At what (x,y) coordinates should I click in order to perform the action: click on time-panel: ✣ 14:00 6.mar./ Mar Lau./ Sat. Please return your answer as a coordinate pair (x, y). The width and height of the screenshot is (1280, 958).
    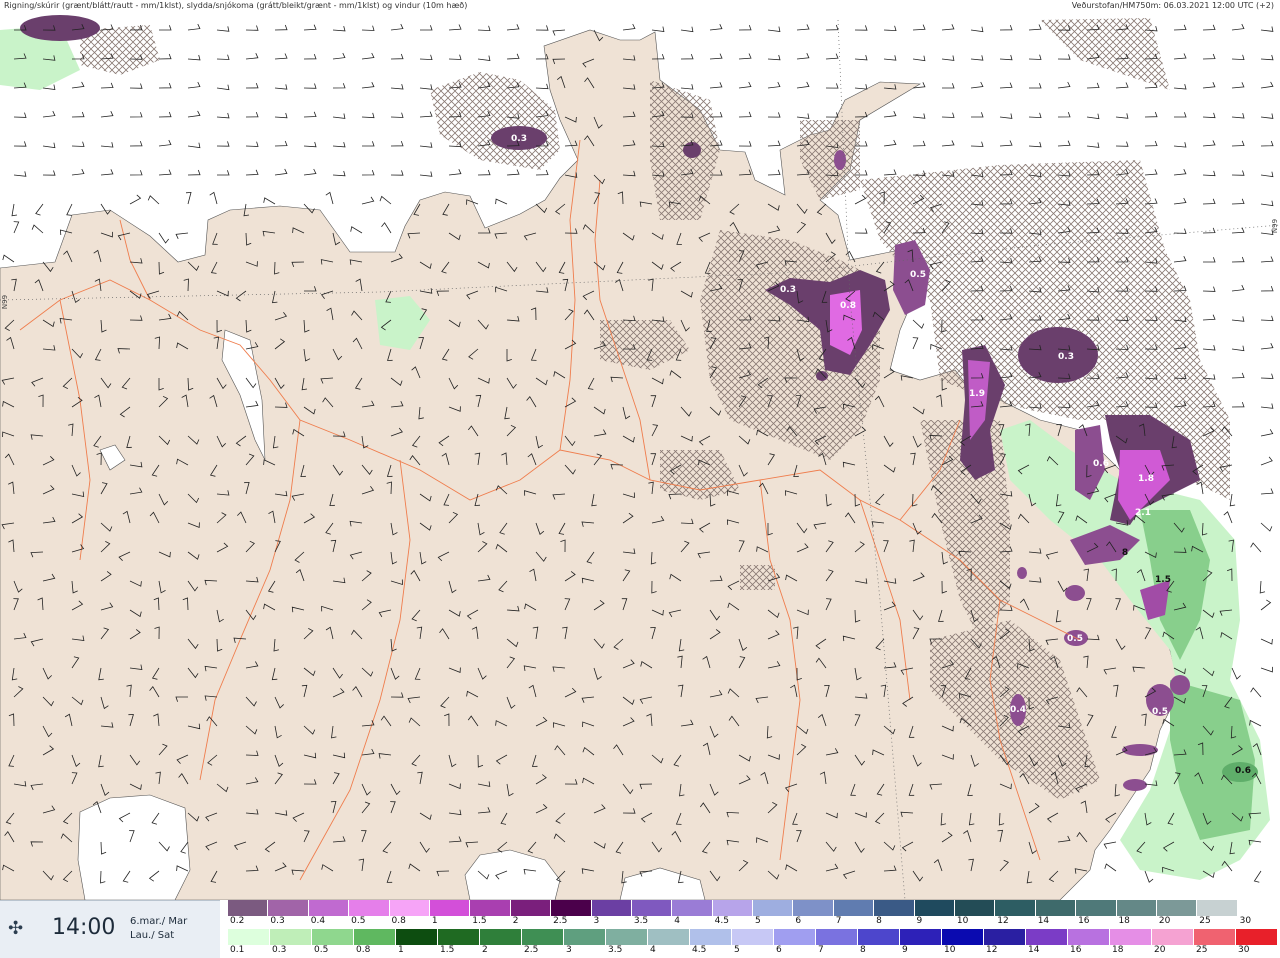
    Looking at the image, I should click on (110, 929).